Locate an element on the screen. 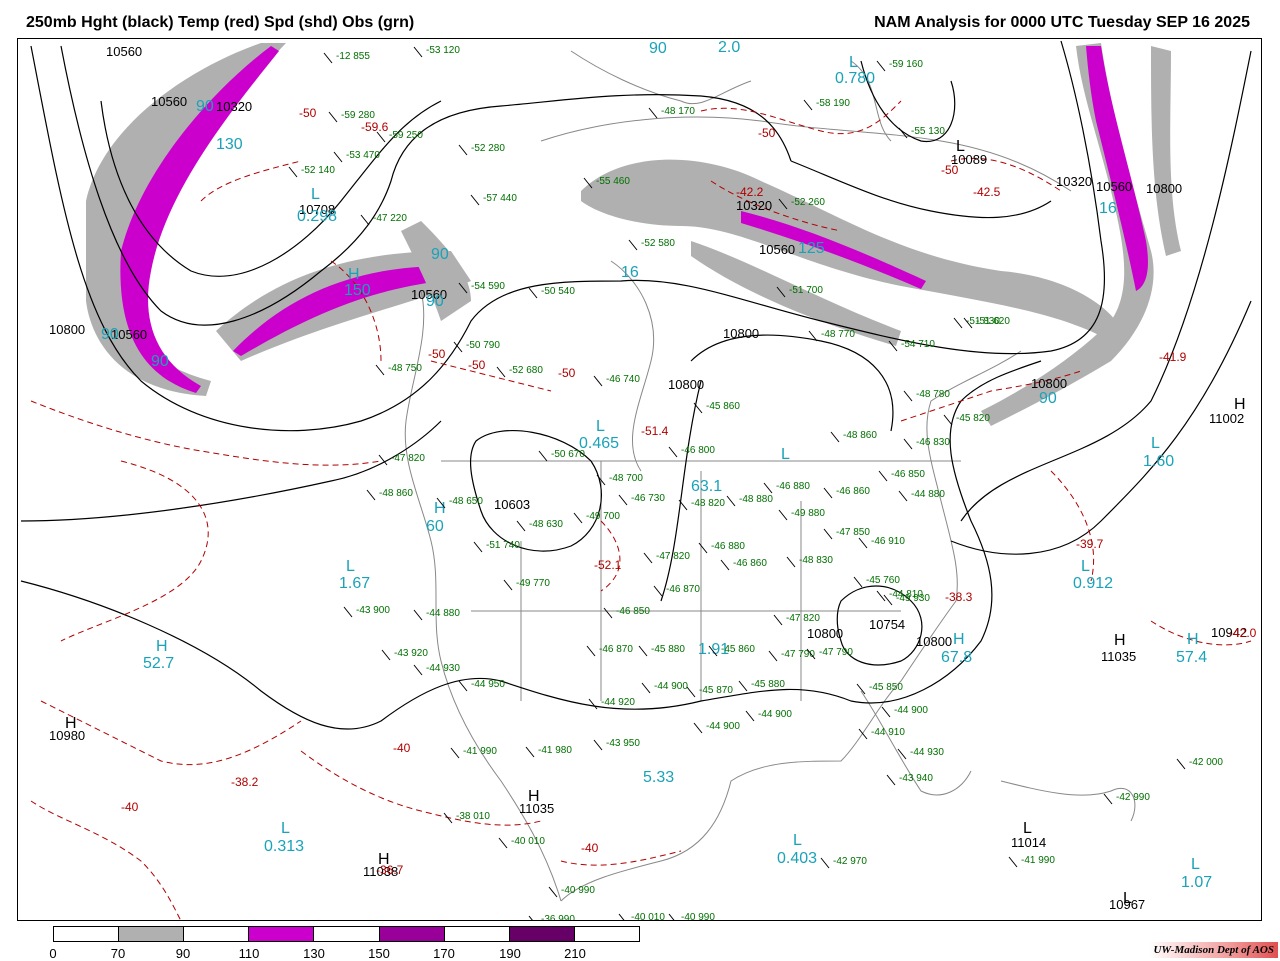 The width and height of the screenshot is (1280, 961). speed-label: 130 is located at coordinates (229, 144).